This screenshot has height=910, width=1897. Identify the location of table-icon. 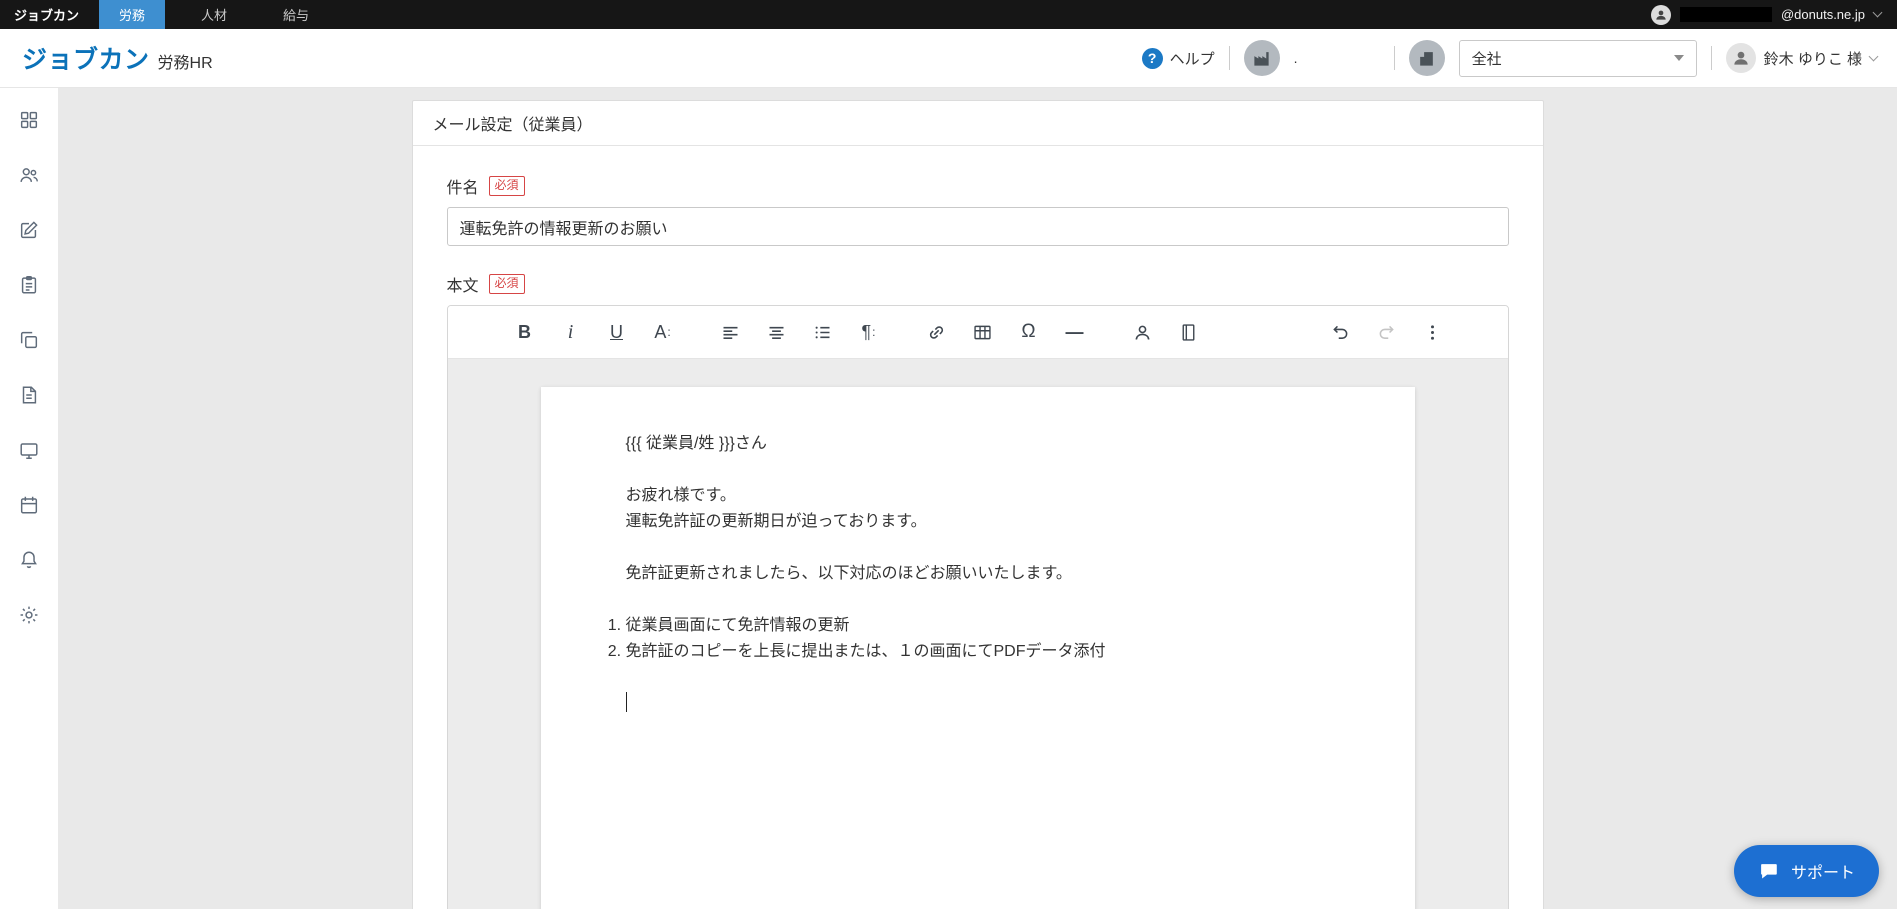
(982, 332).